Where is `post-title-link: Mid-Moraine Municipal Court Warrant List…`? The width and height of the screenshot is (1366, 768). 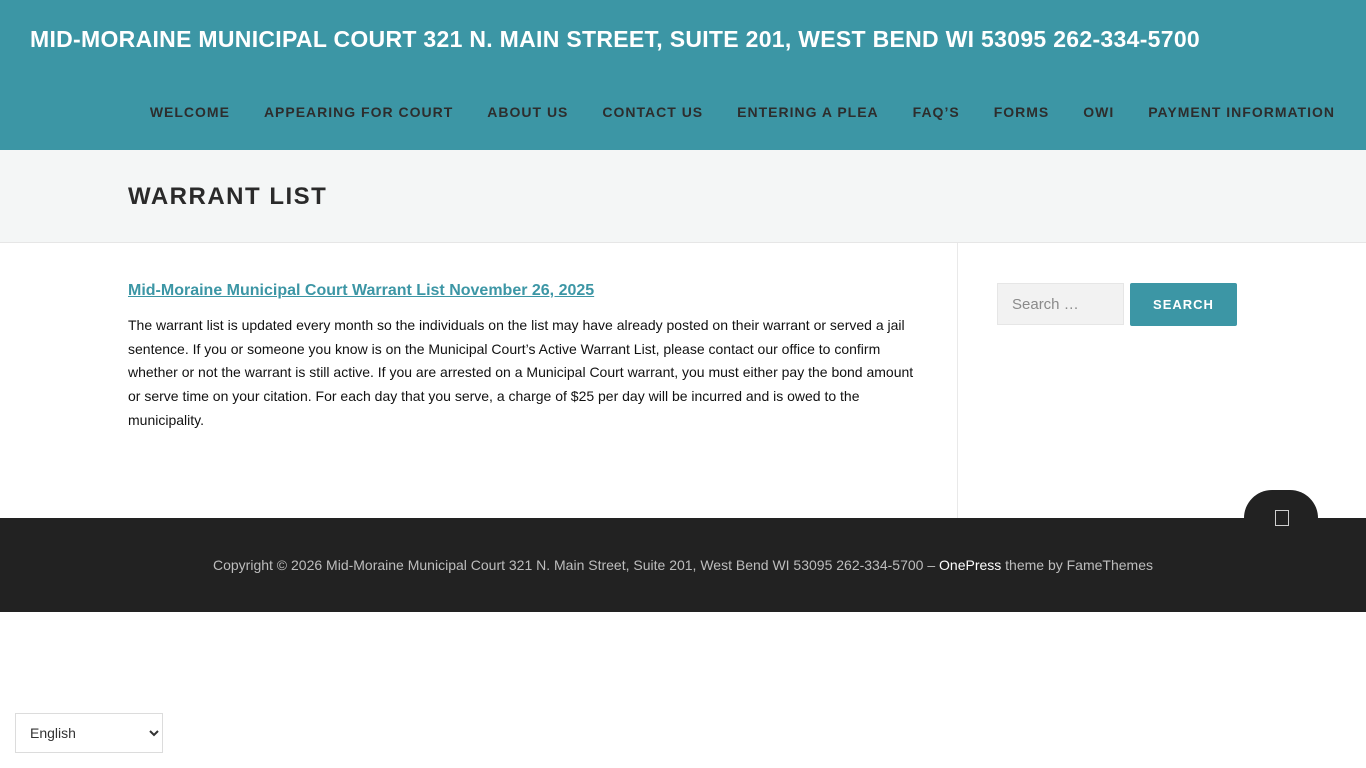 post-title-link: Mid-Moraine Municipal Court Warrant List… is located at coordinates (361, 291).